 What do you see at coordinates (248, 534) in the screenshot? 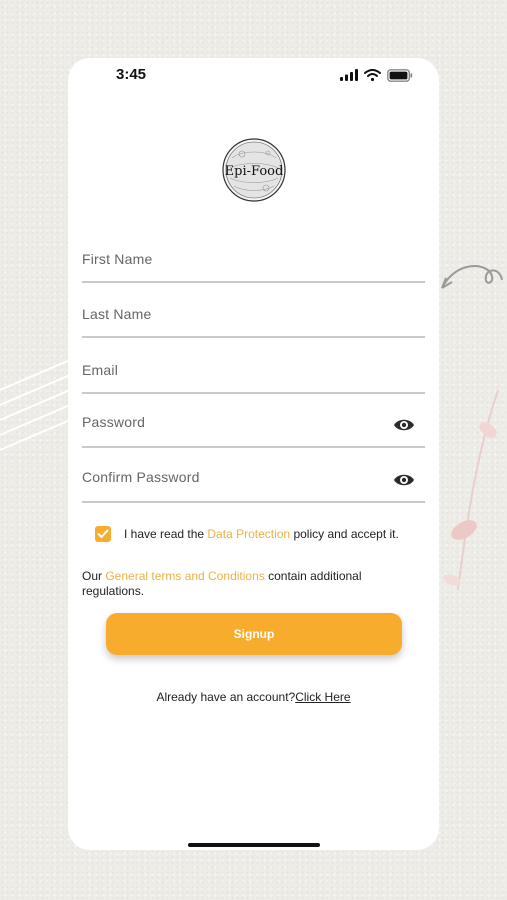
I see `data-protection-link: Data Protection` at bounding box center [248, 534].